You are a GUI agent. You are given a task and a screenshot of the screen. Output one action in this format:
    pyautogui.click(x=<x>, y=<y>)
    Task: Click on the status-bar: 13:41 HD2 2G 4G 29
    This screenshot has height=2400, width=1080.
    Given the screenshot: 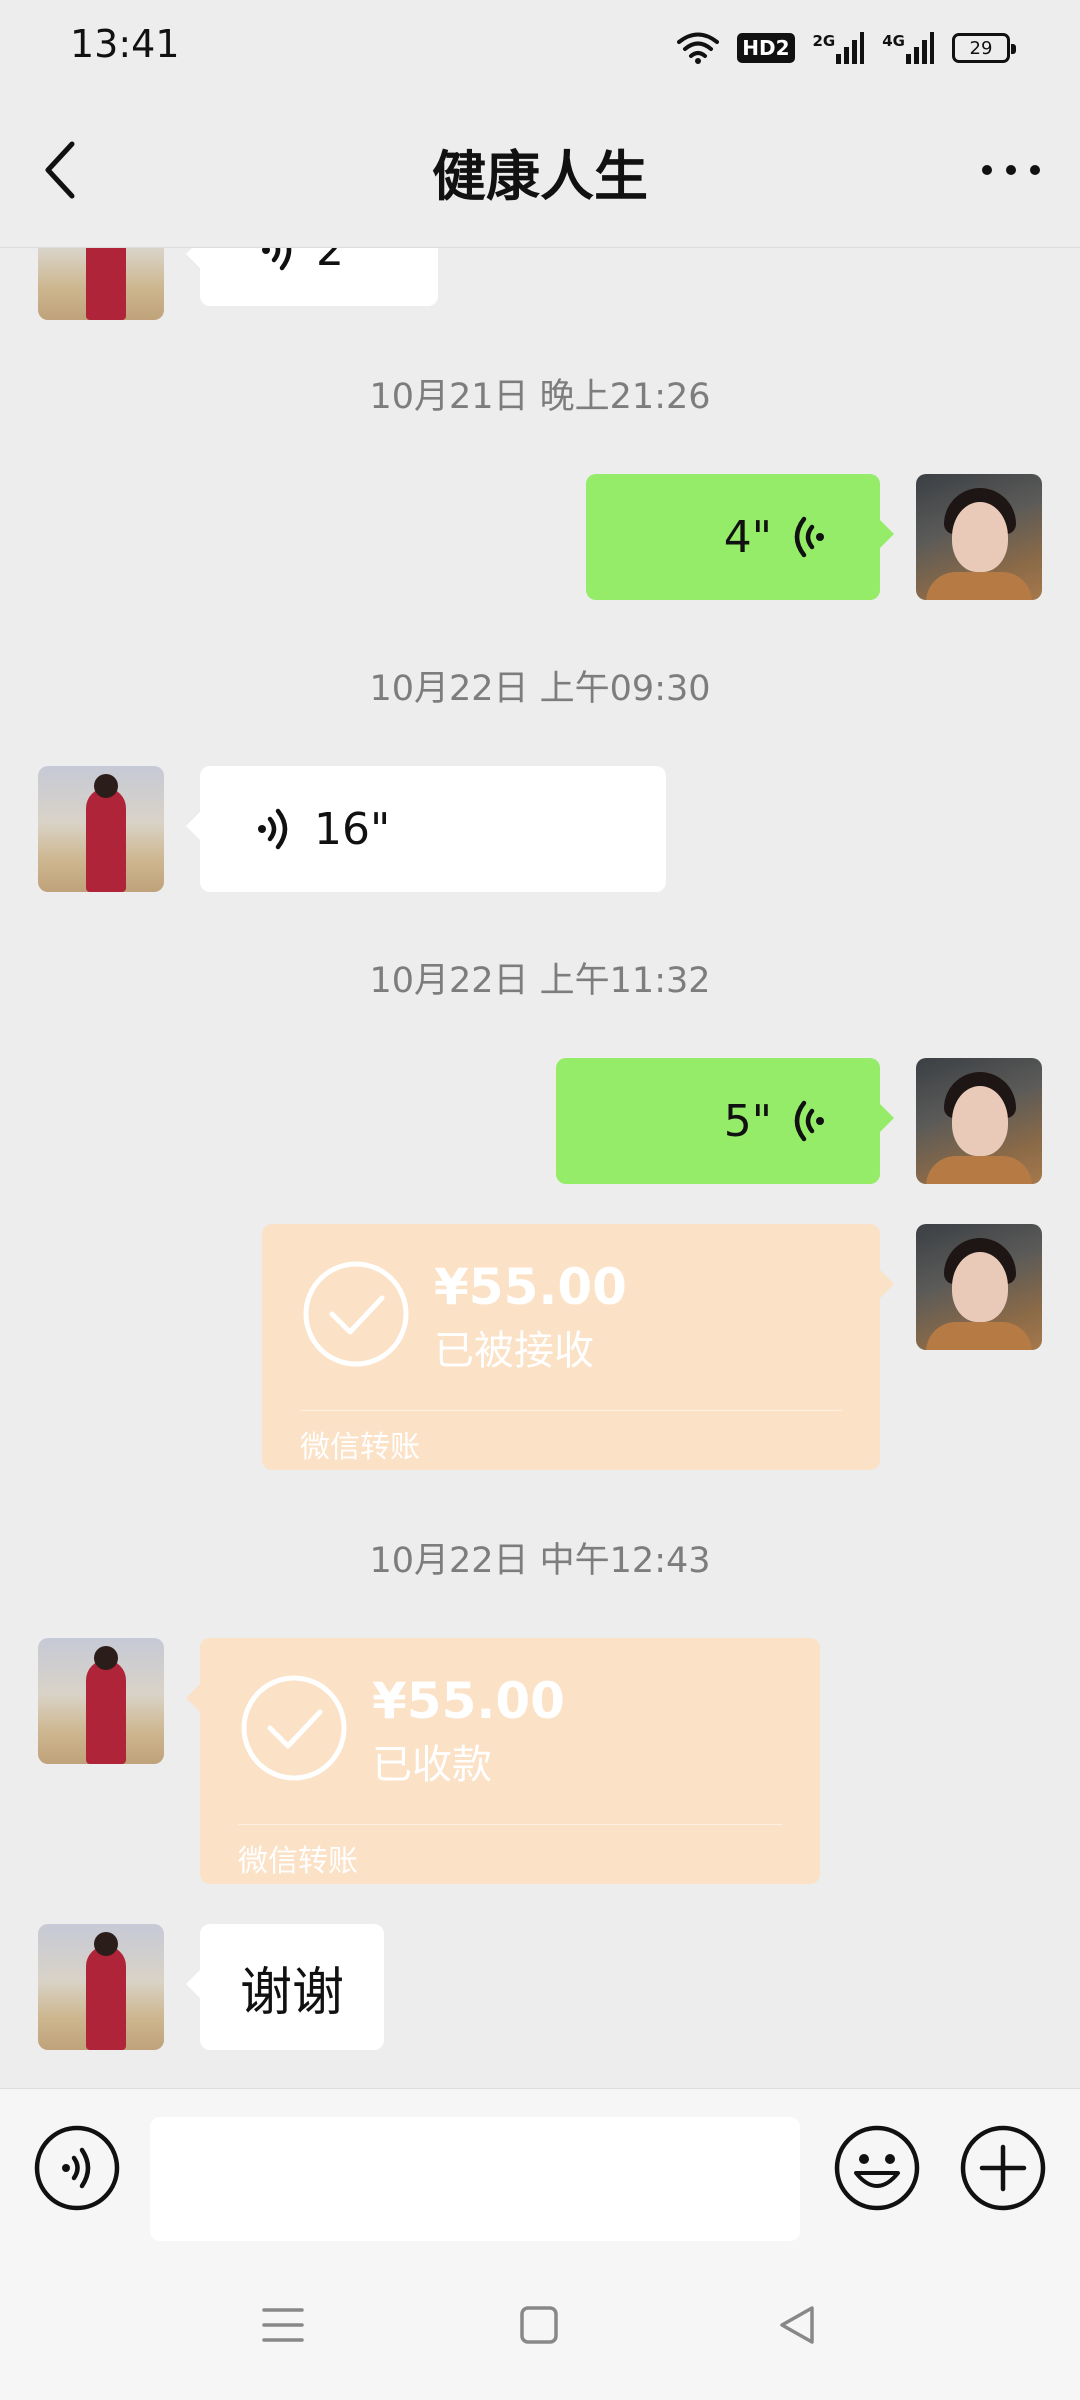 What is the action you would take?
    pyautogui.click(x=540, y=46)
    